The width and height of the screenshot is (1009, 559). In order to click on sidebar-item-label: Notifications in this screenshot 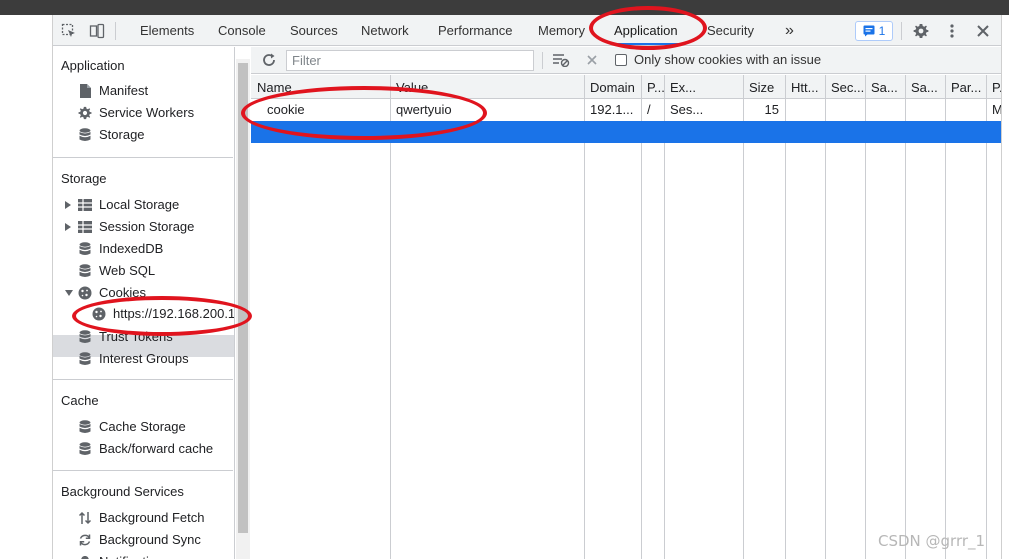, I will do `click(134, 555)`.